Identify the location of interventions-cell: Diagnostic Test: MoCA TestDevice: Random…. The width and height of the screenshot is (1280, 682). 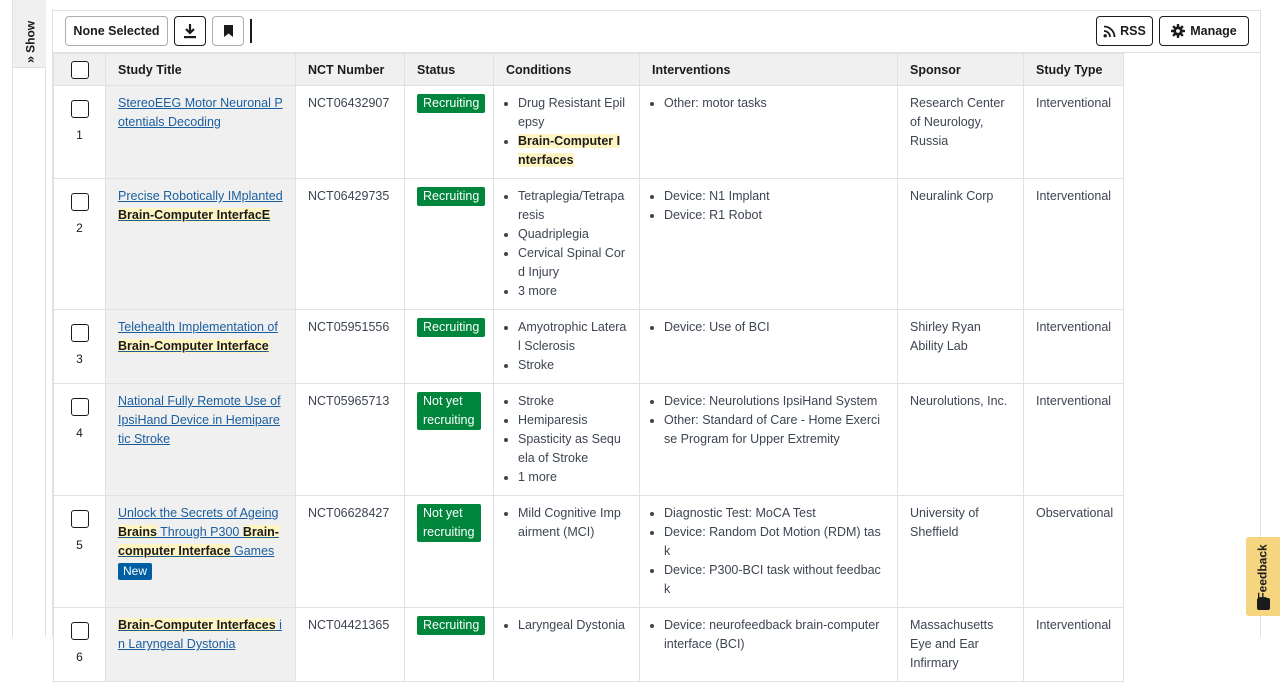
(768, 551).